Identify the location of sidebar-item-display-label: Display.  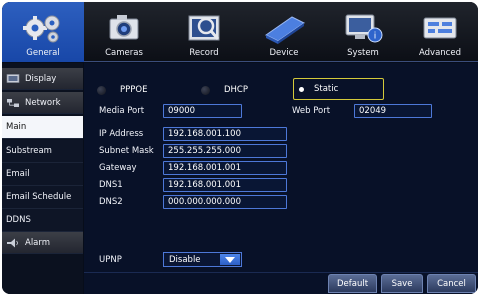
(41, 78).